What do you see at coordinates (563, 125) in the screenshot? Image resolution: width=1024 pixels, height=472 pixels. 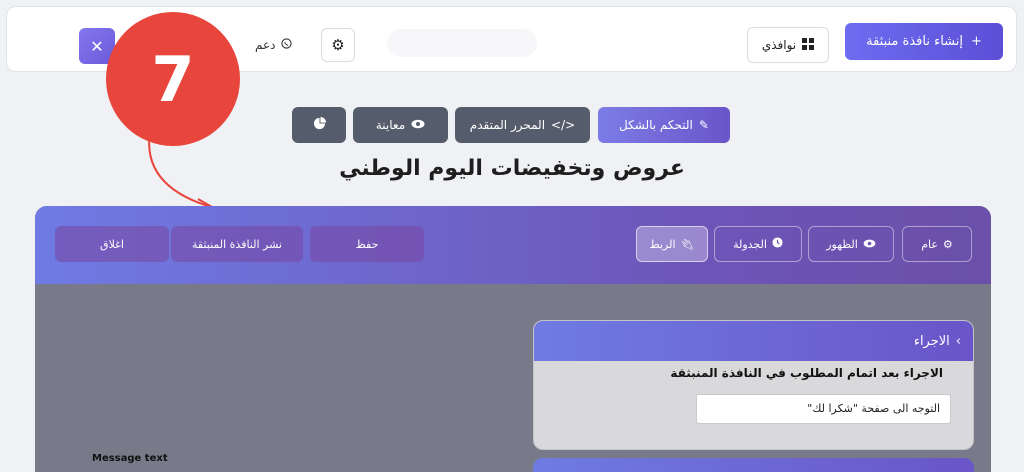 I see `code-icon: </>` at bounding box center [563, 125].